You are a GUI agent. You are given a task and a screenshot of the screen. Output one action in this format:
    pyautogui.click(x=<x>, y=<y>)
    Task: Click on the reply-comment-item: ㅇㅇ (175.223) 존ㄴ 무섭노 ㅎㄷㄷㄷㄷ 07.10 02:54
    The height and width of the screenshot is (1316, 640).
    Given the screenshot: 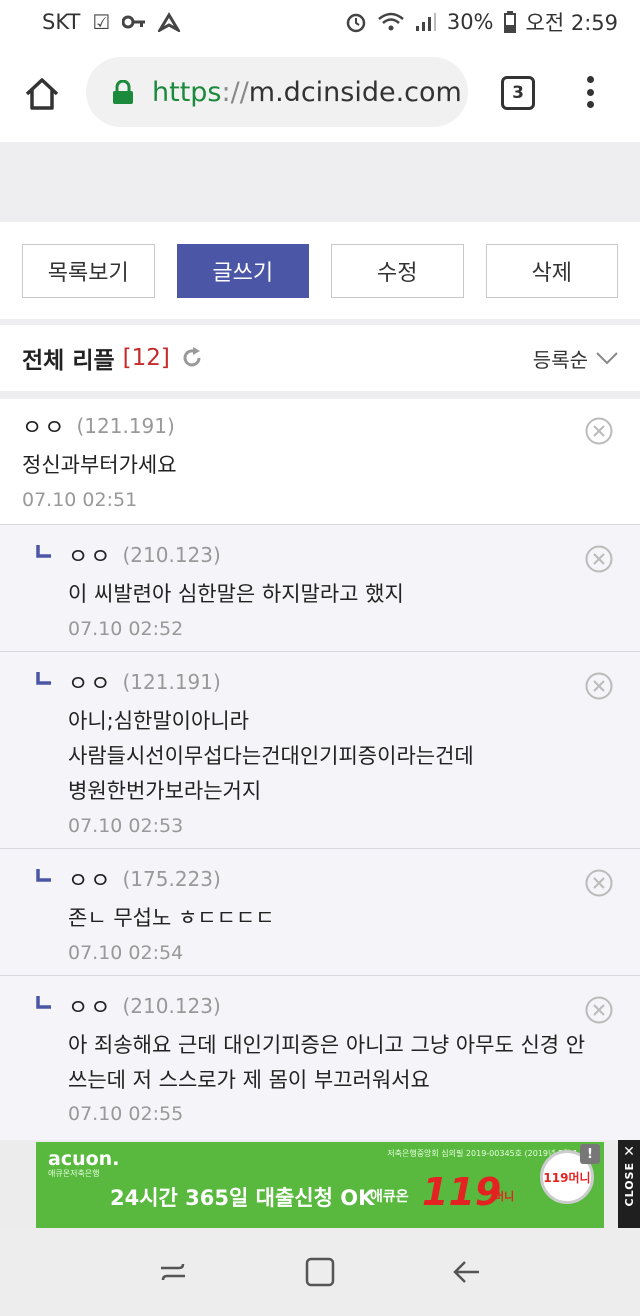 What is the action you would take?
    pyautogui.click(x=320, y=912)
    